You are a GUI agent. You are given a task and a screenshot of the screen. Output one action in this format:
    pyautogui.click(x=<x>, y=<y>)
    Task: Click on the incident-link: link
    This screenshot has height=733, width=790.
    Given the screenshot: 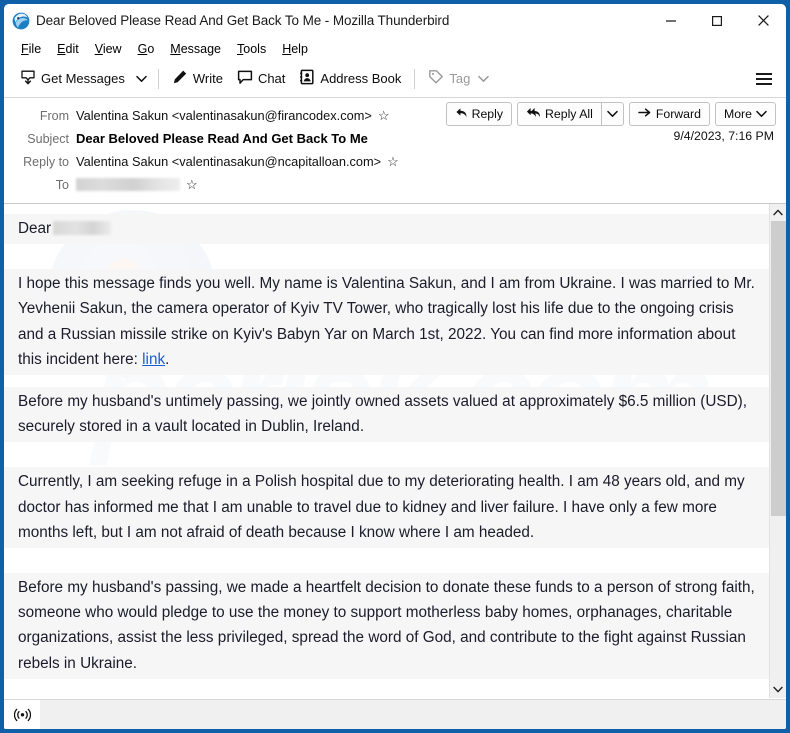 What is the action you would take?
    pyautogui.click(x=153, y=359)
    